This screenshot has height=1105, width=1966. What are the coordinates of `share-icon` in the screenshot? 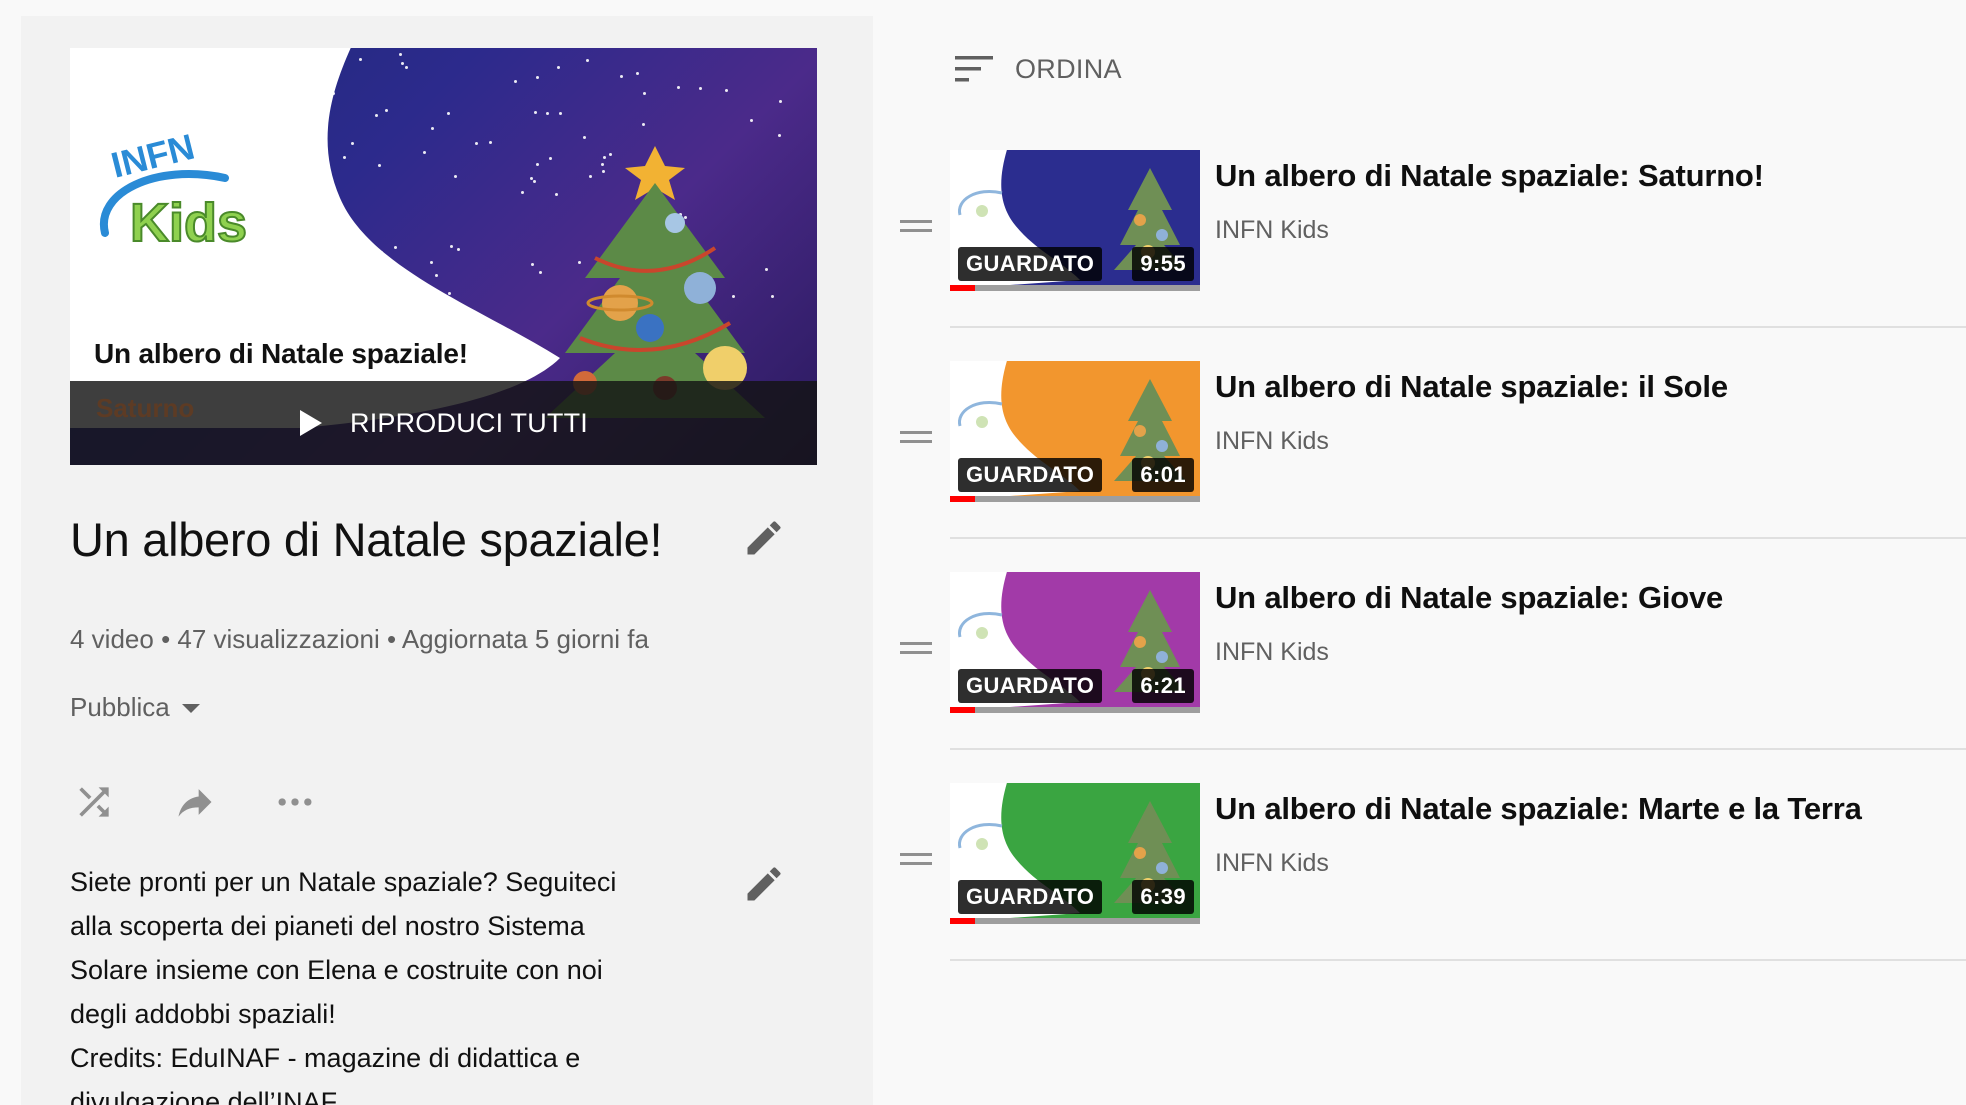 It's located at (195, 802).